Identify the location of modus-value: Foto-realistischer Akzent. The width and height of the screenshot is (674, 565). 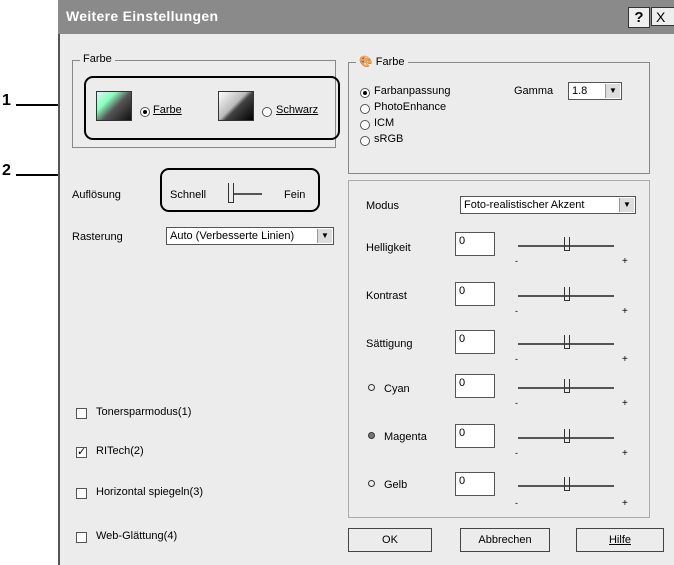
(524, 205).